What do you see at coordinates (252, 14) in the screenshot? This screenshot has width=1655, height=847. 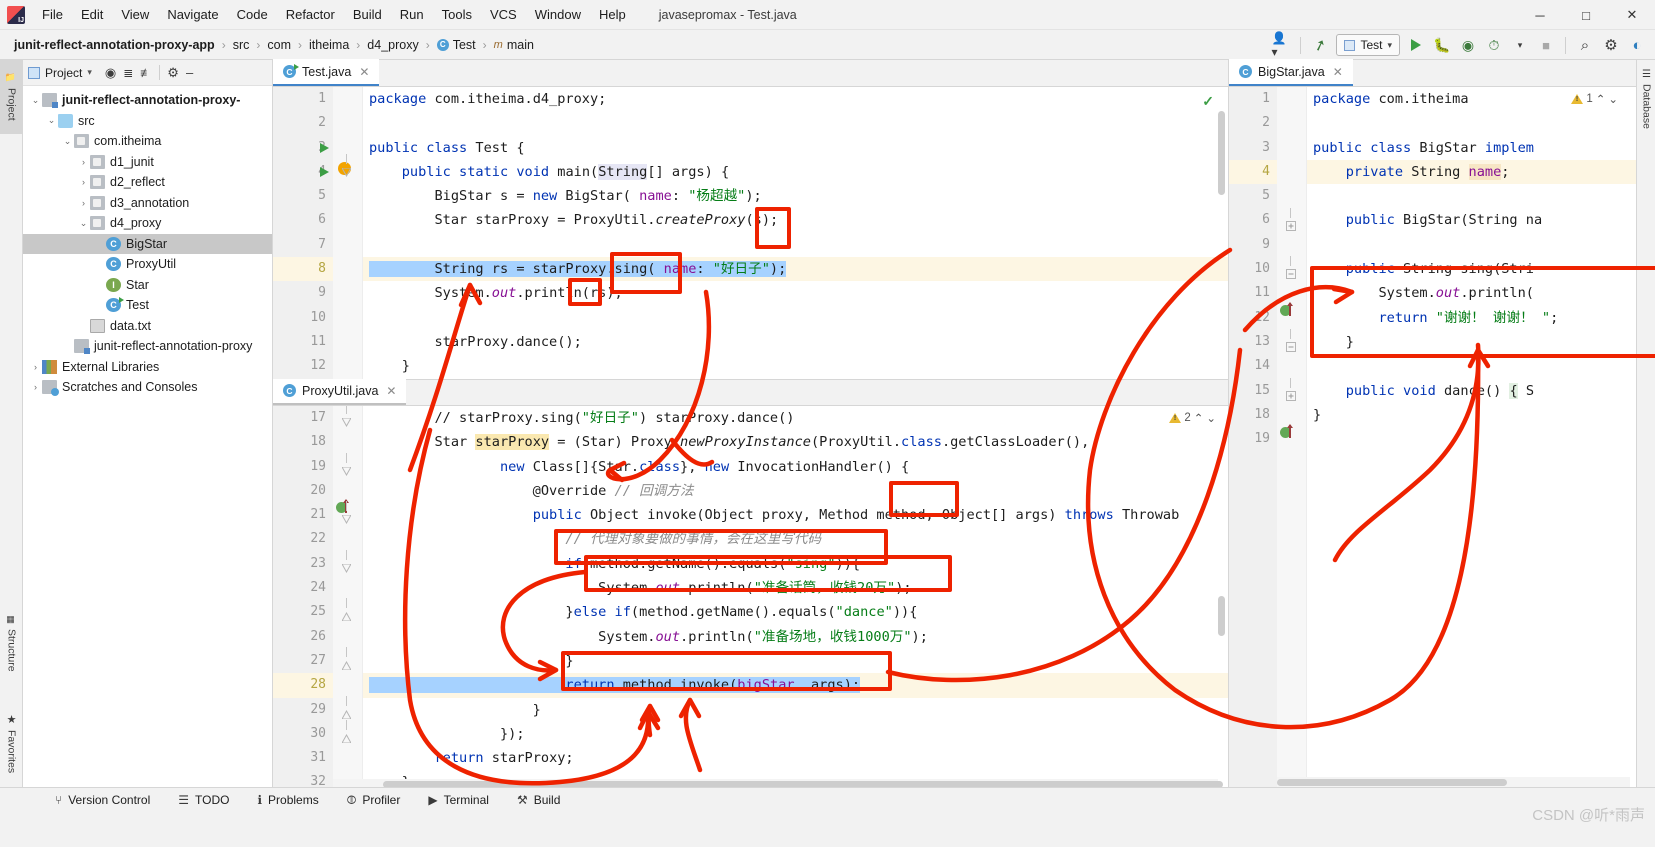 I see `menu-item-code: Code` at bounding box center [252, 14].